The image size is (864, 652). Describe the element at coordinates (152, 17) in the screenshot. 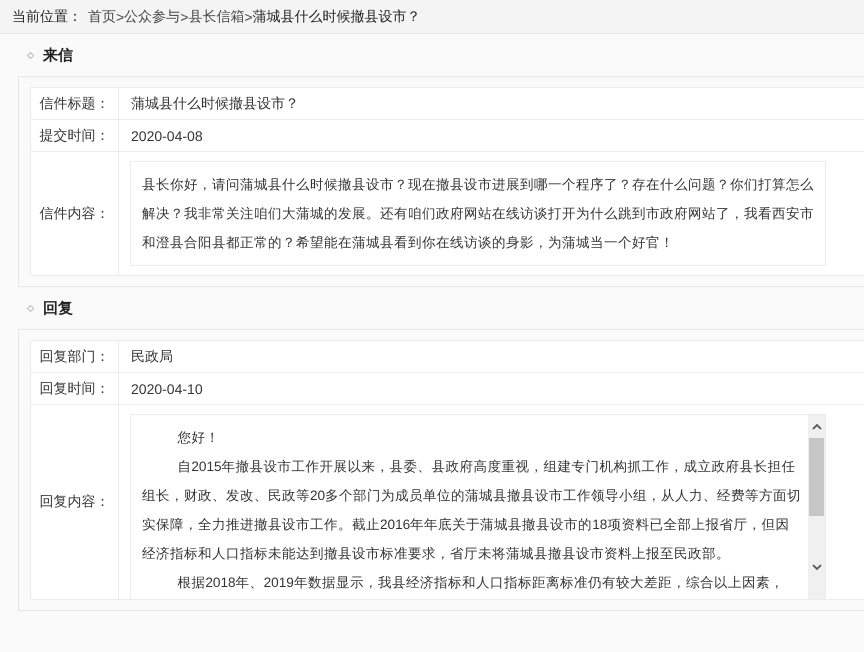

I see `breadcrumb-link: 公众参与` at that location.